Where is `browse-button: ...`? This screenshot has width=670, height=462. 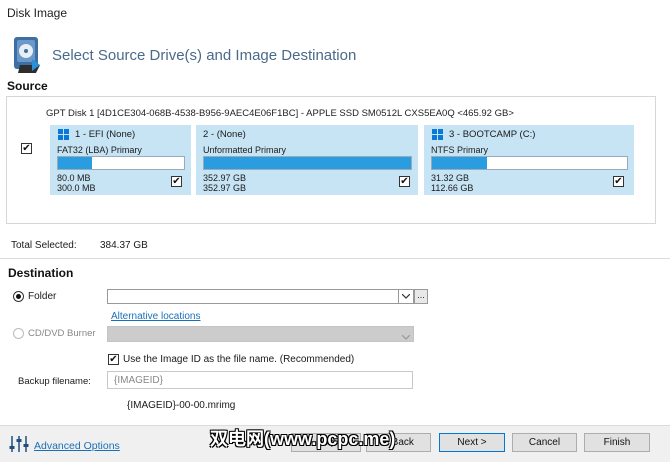 browse-button: ... is located at coordinates (421, 296).